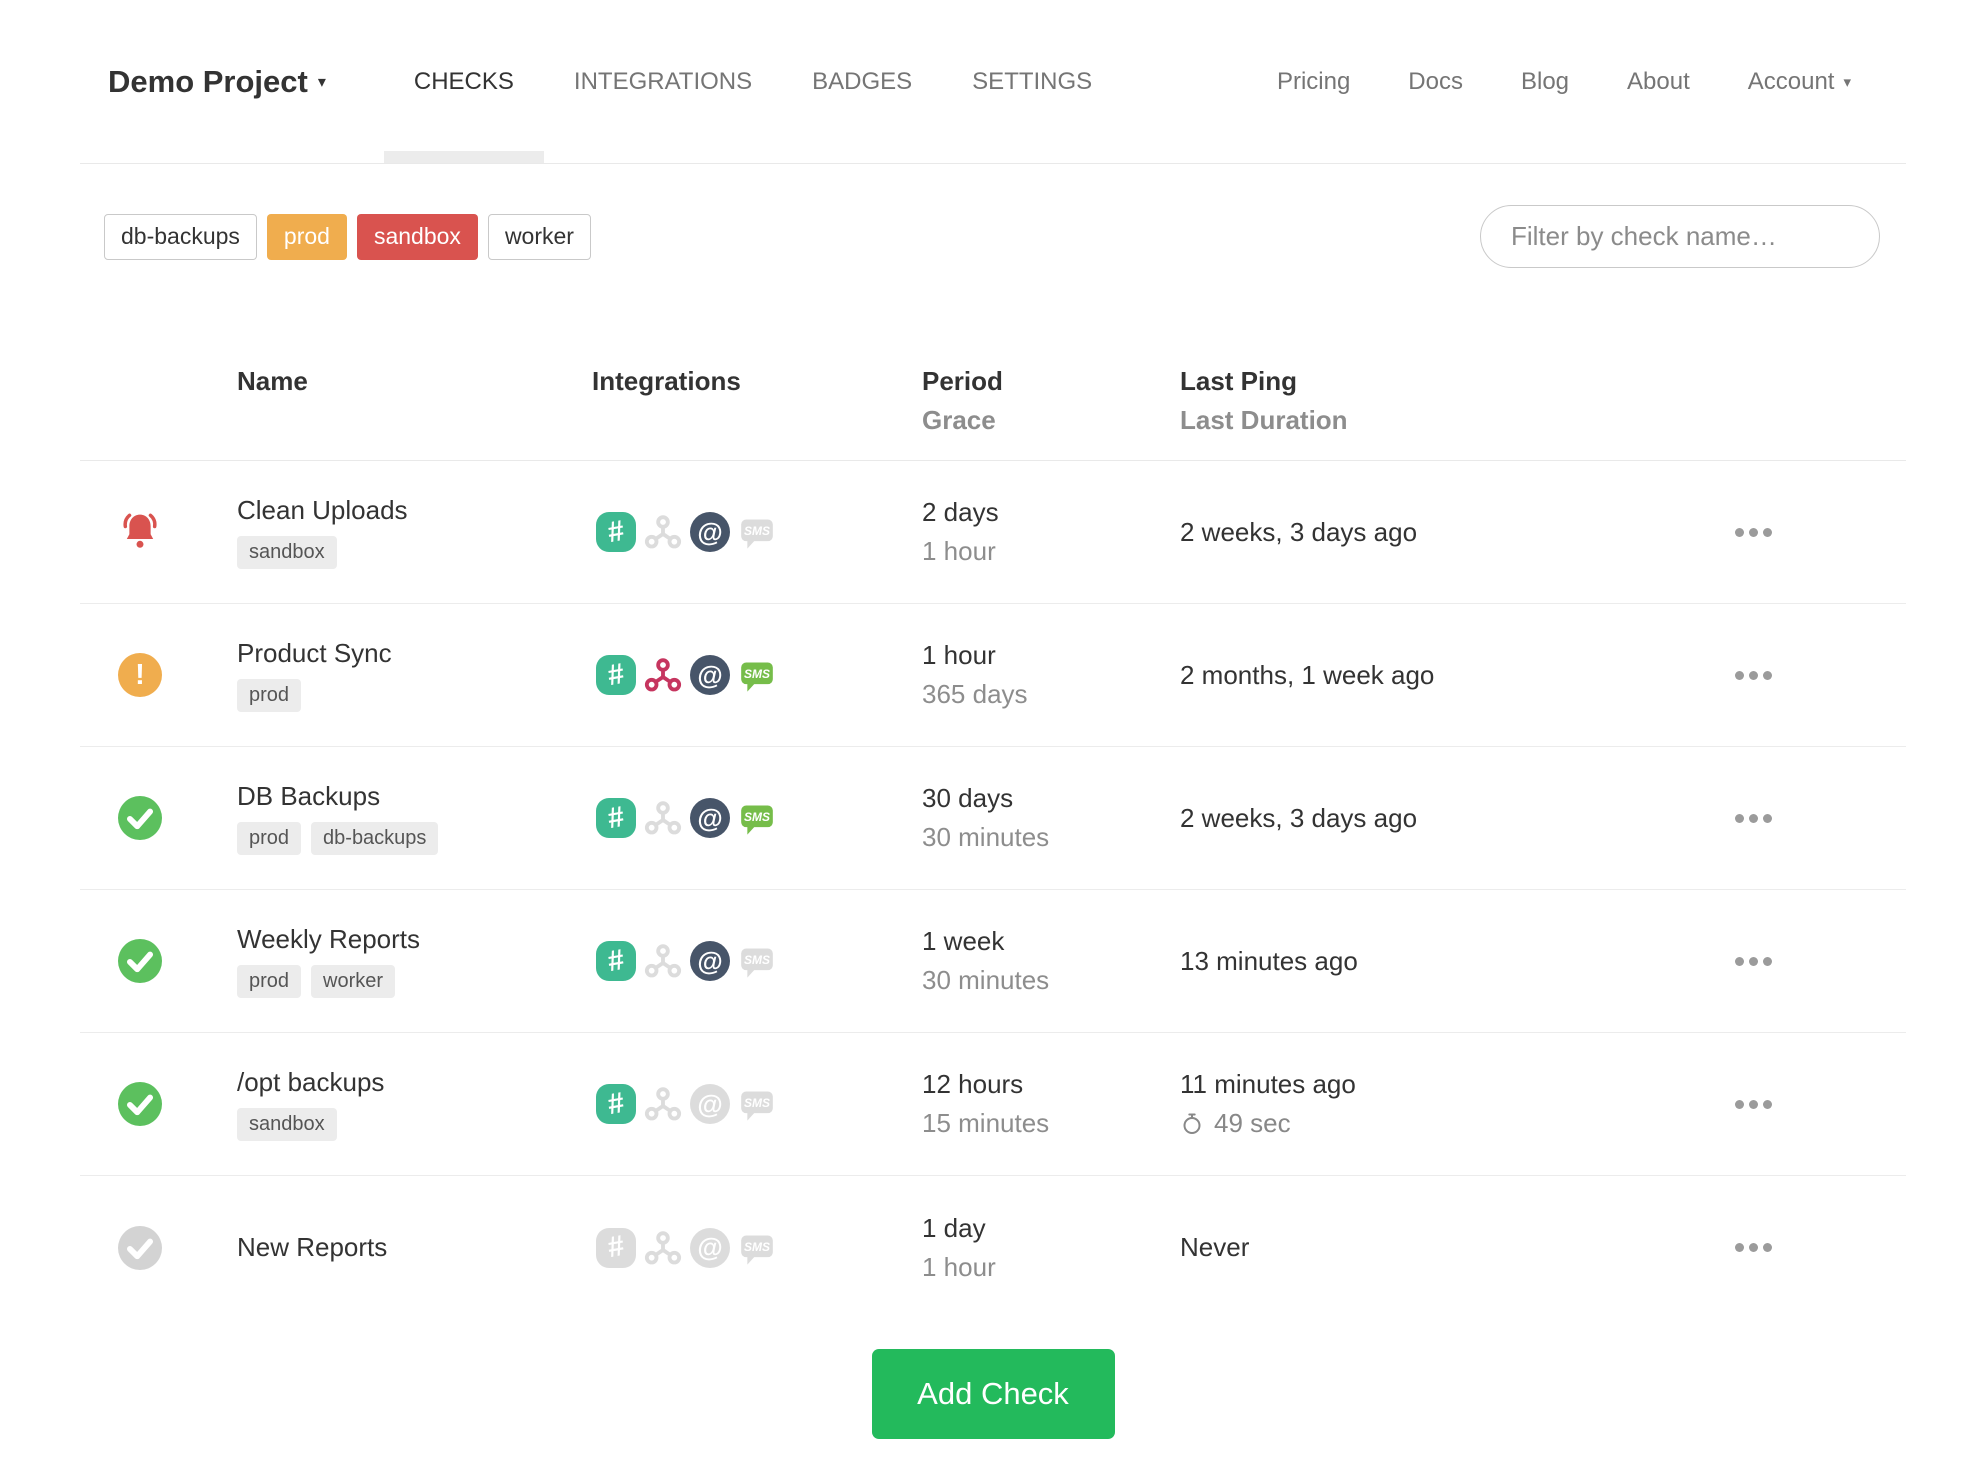 This screenshot has width=1986, height=1480. Describe the element at coordinates (1192, 1123) in the screenshot. I see `stopwatch-icon` at that location.